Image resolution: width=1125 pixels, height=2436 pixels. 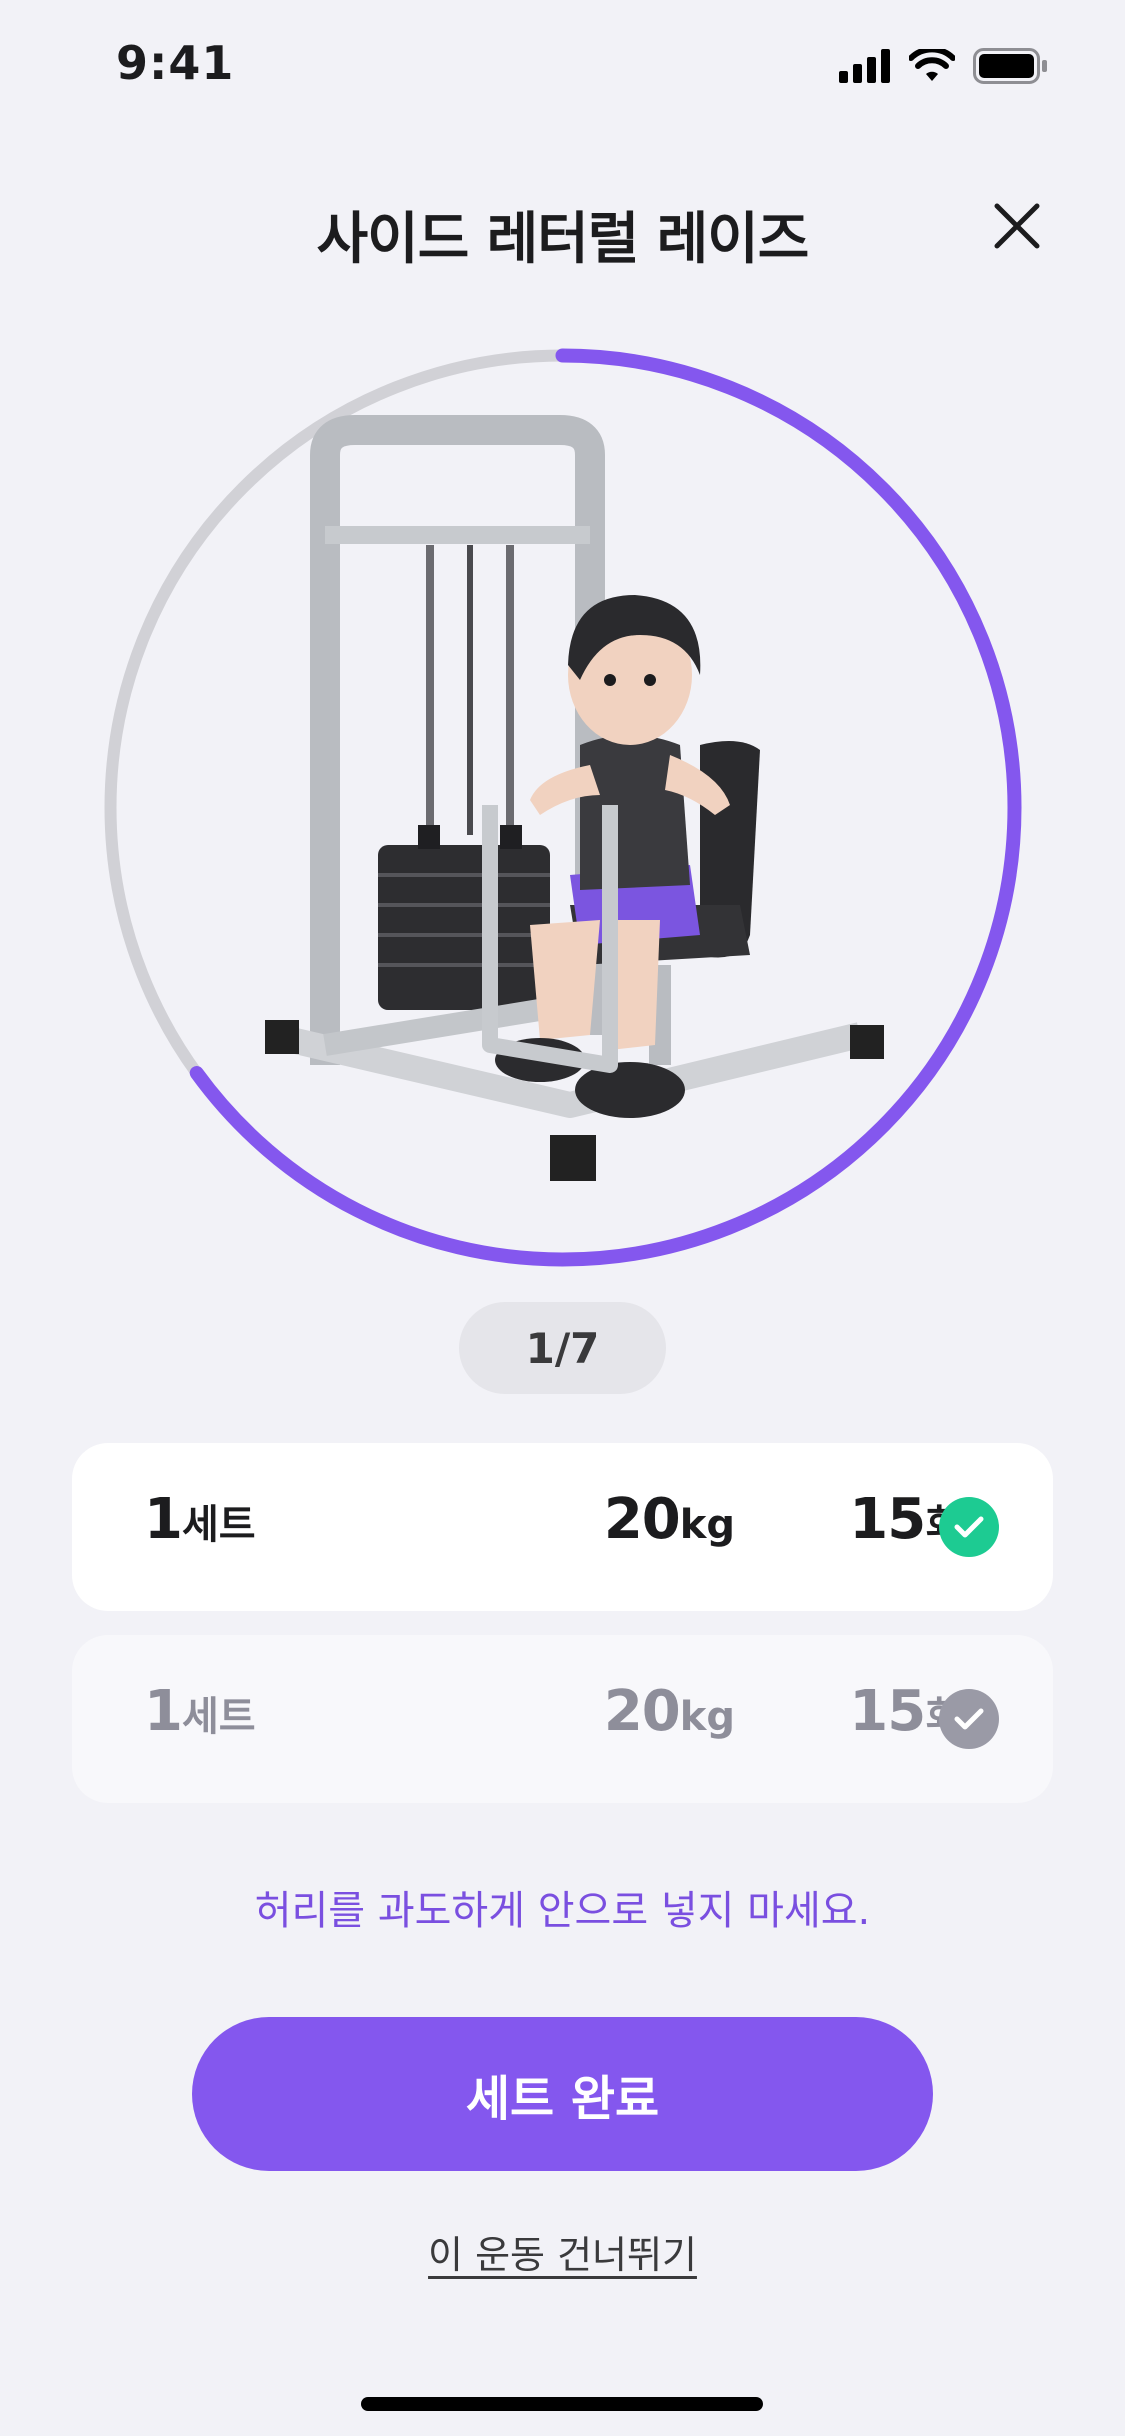 I want to click on close-icon, so click(x=1017, y=226).